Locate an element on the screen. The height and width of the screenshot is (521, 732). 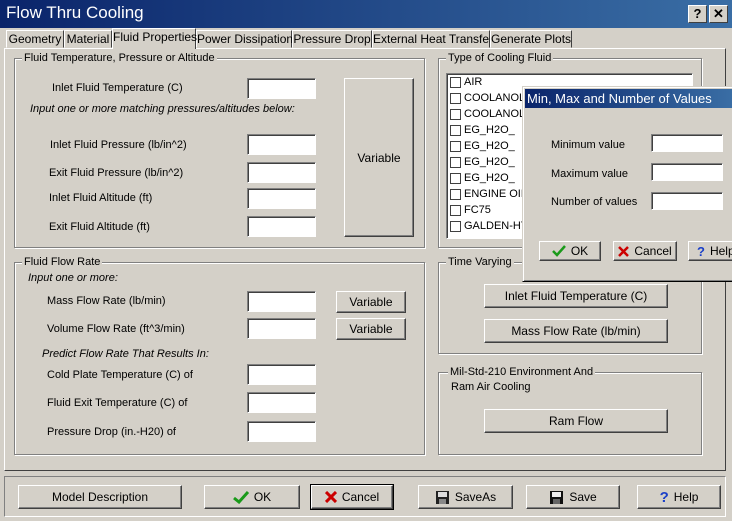
mass-flow-label: Mass Flow Rate (lb/min) is located at coordinates (106, 301).